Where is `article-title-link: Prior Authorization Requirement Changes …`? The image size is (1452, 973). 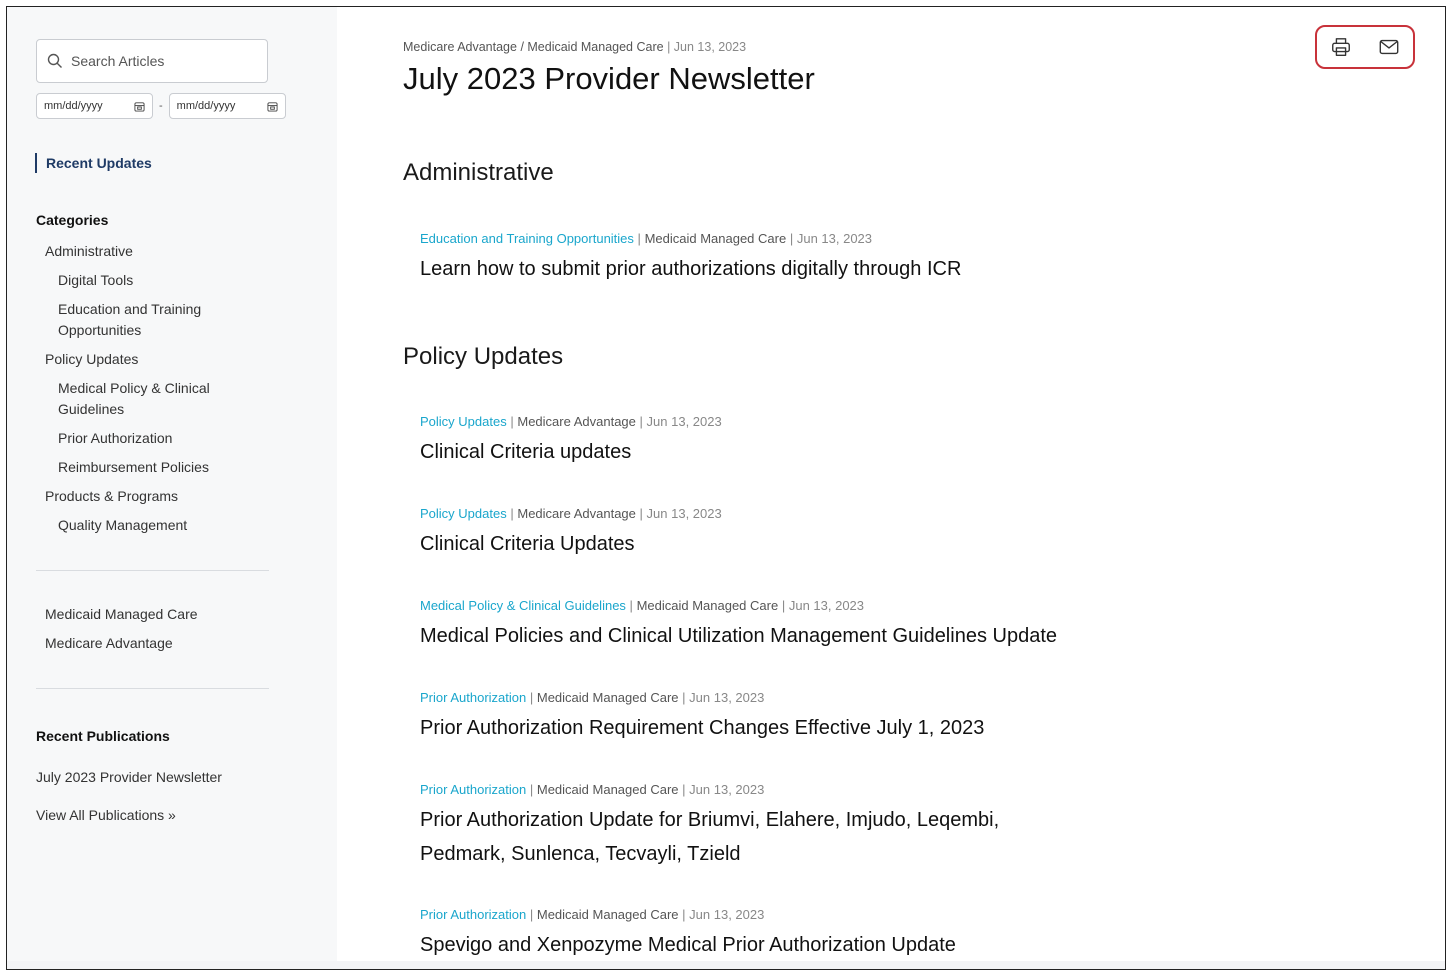 article-title-link: Prior Authorization Requirement Changes … is located at coordinates (750, 728).